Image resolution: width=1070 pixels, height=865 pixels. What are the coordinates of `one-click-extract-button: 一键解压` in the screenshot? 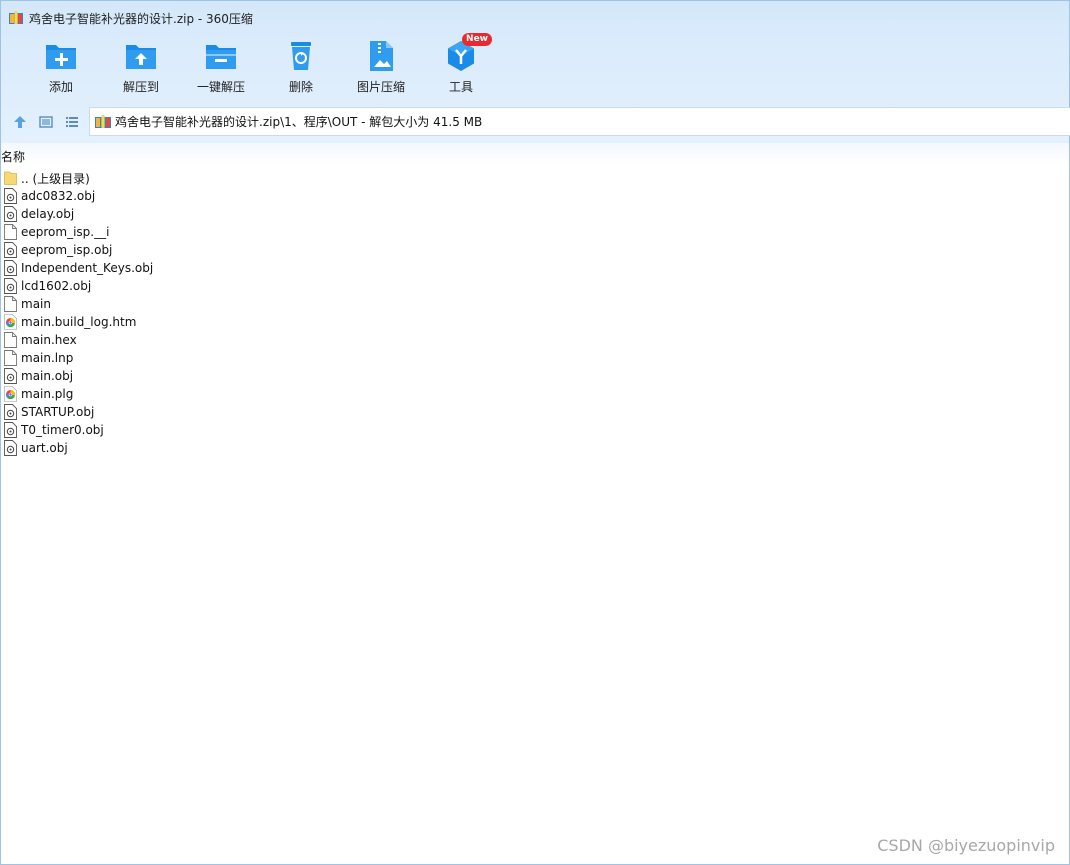 It's located at (221, 67).